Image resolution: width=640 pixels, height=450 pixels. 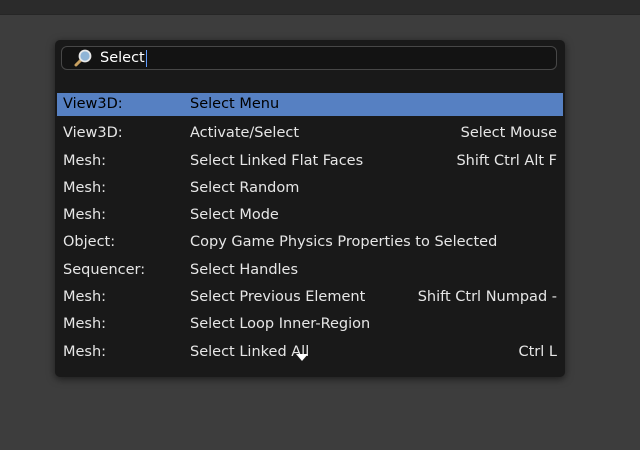 What do you see at coordinates (86, 58) in the screenshot?
I see `magnifier-icon` at bounding box center [86, 58].